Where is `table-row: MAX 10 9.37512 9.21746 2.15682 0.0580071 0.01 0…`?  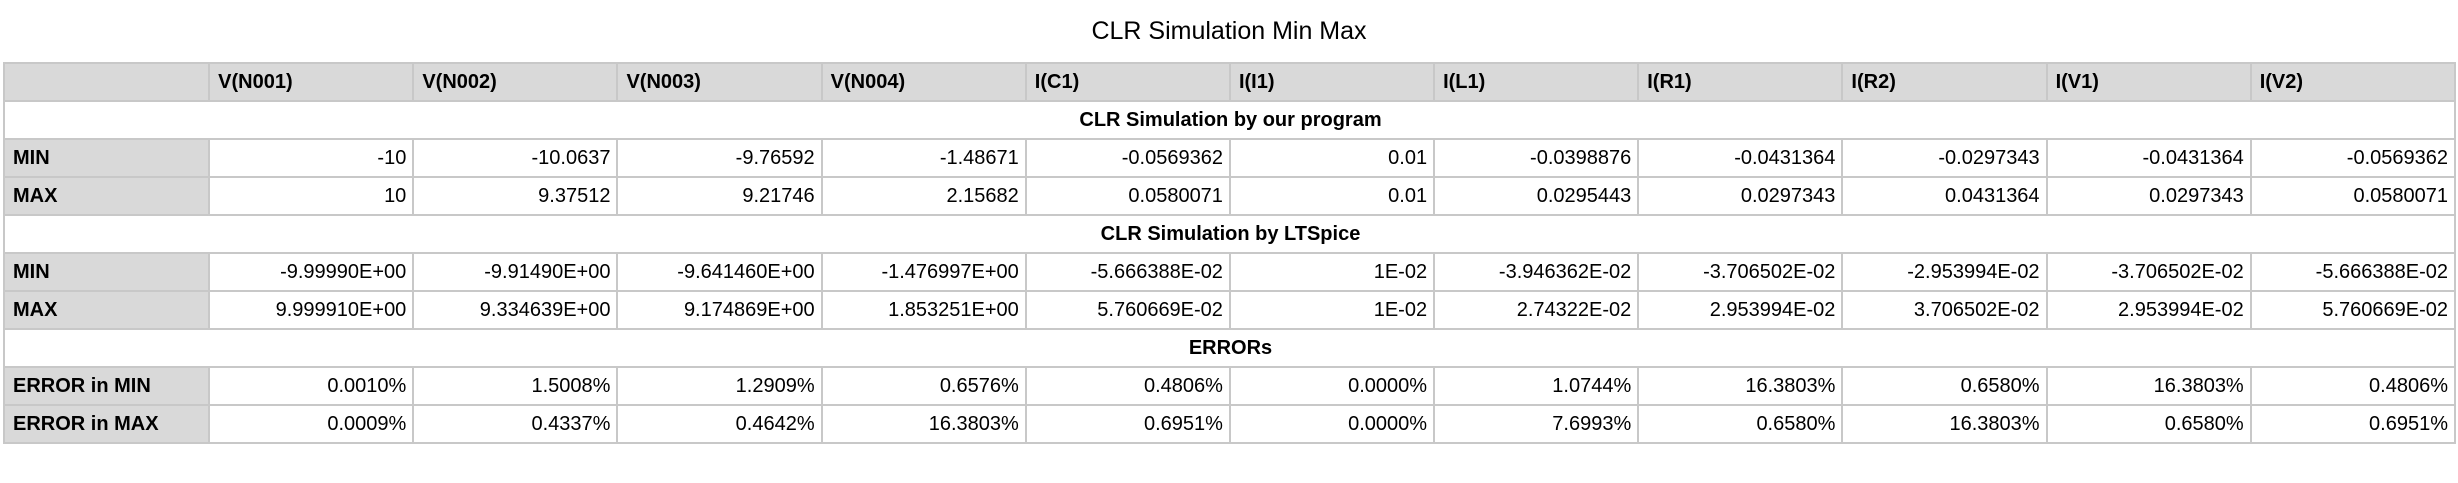 table-row: MAX 10 9.37512 9.21746 2.15682 0.0580071 0.01 0… is located at coordinates (1229, 196).